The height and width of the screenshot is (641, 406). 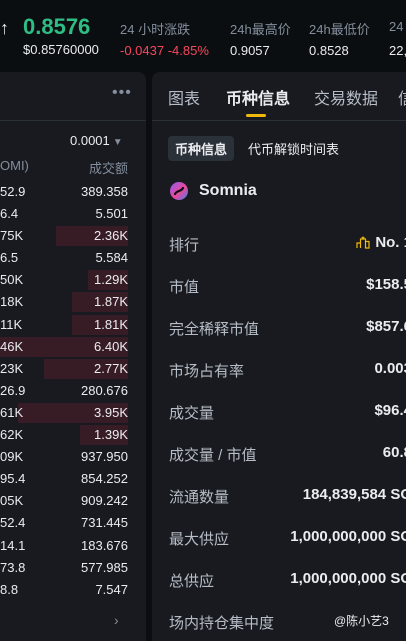 I want to click on row-turnover: 5.501, so click(x=111, y=214).